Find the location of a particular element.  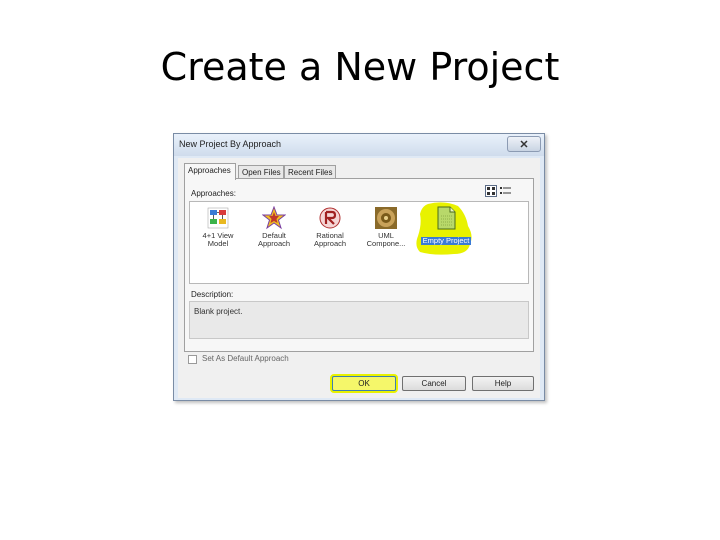

close-button is located at coordinates (524, 144).